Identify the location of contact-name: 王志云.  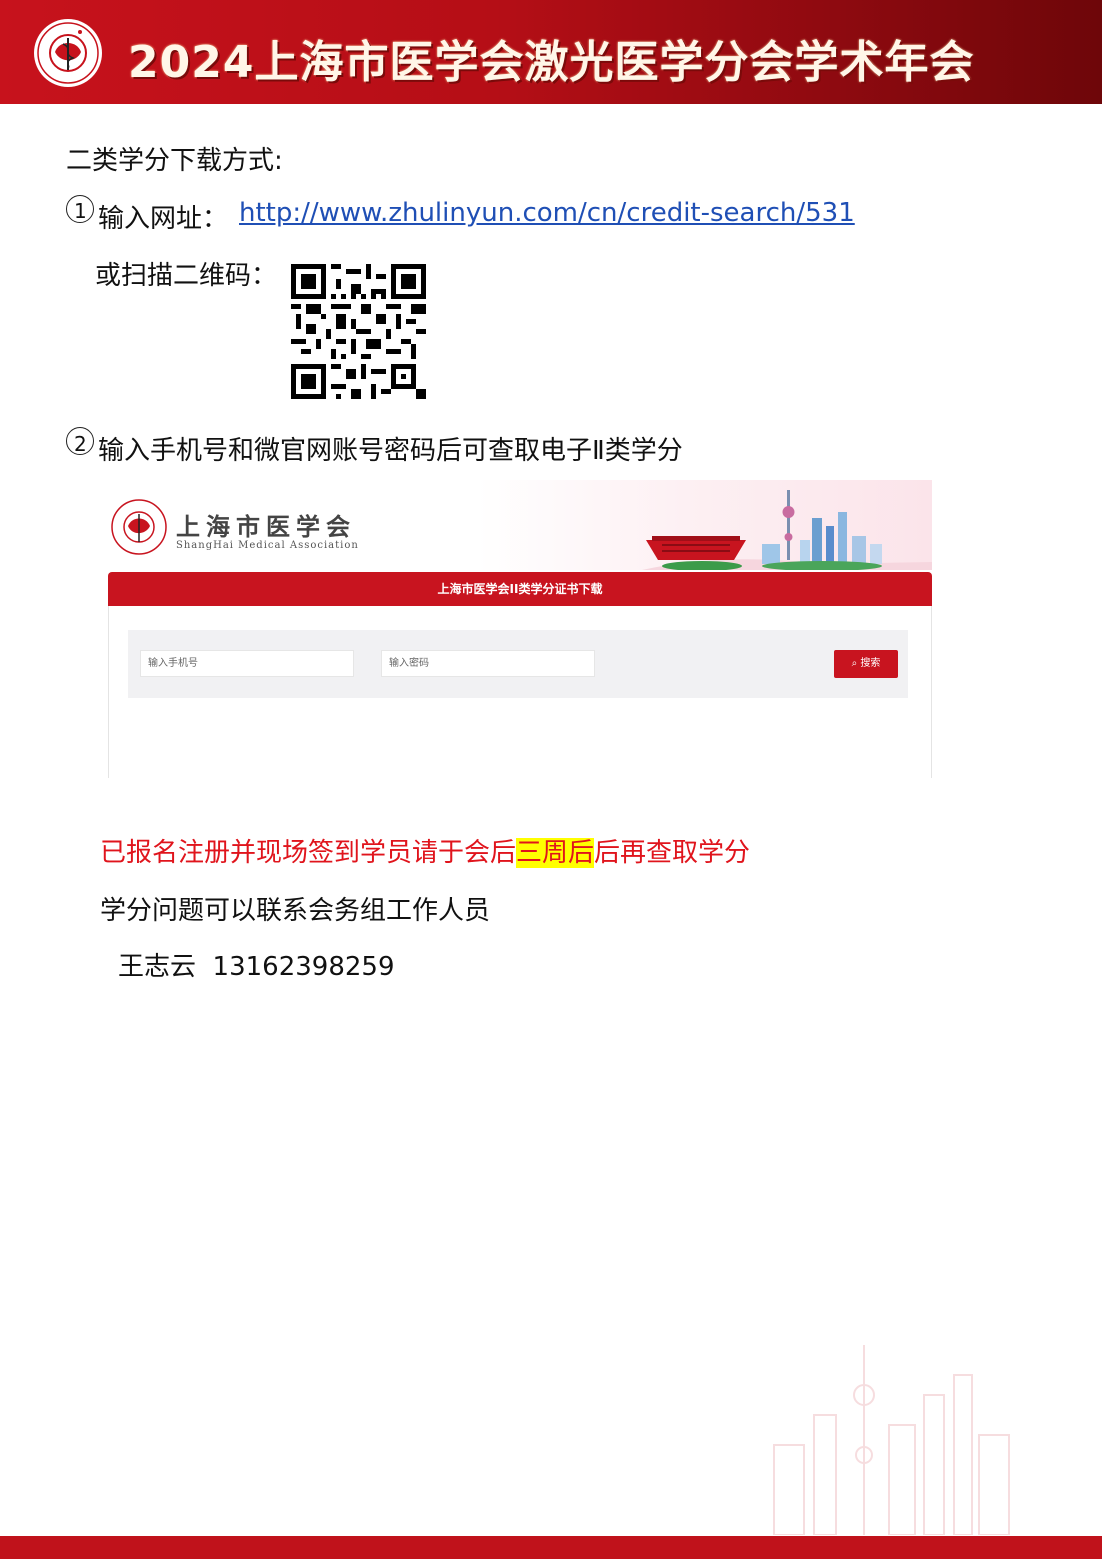
(157, 967).